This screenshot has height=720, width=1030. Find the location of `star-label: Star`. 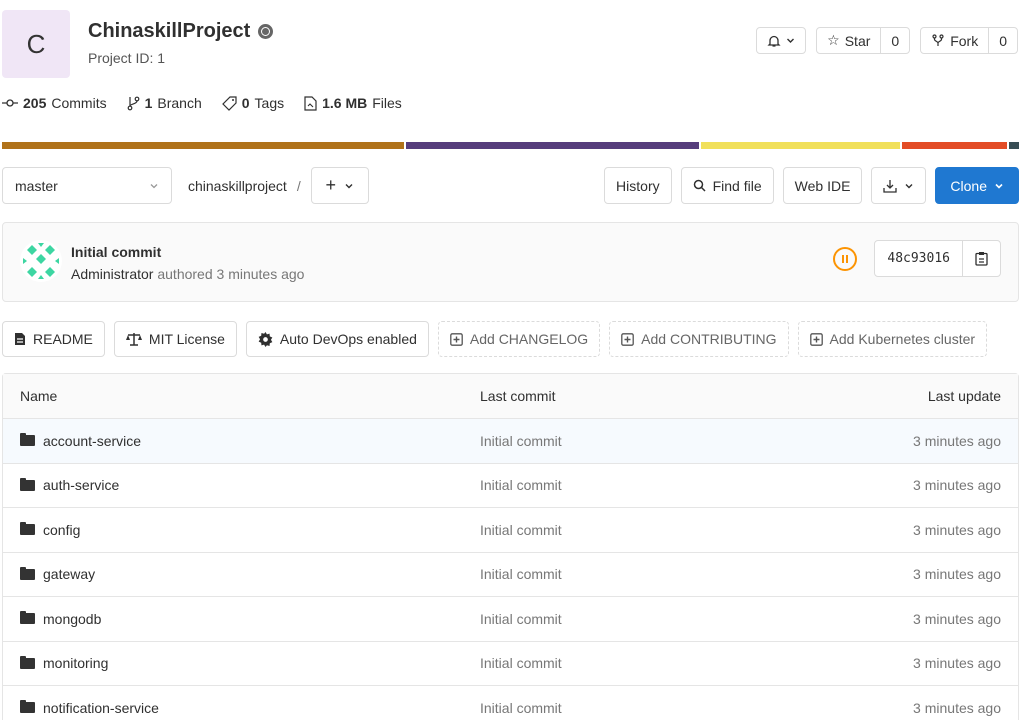

star-label: Star is located at coordinates (857, 40).